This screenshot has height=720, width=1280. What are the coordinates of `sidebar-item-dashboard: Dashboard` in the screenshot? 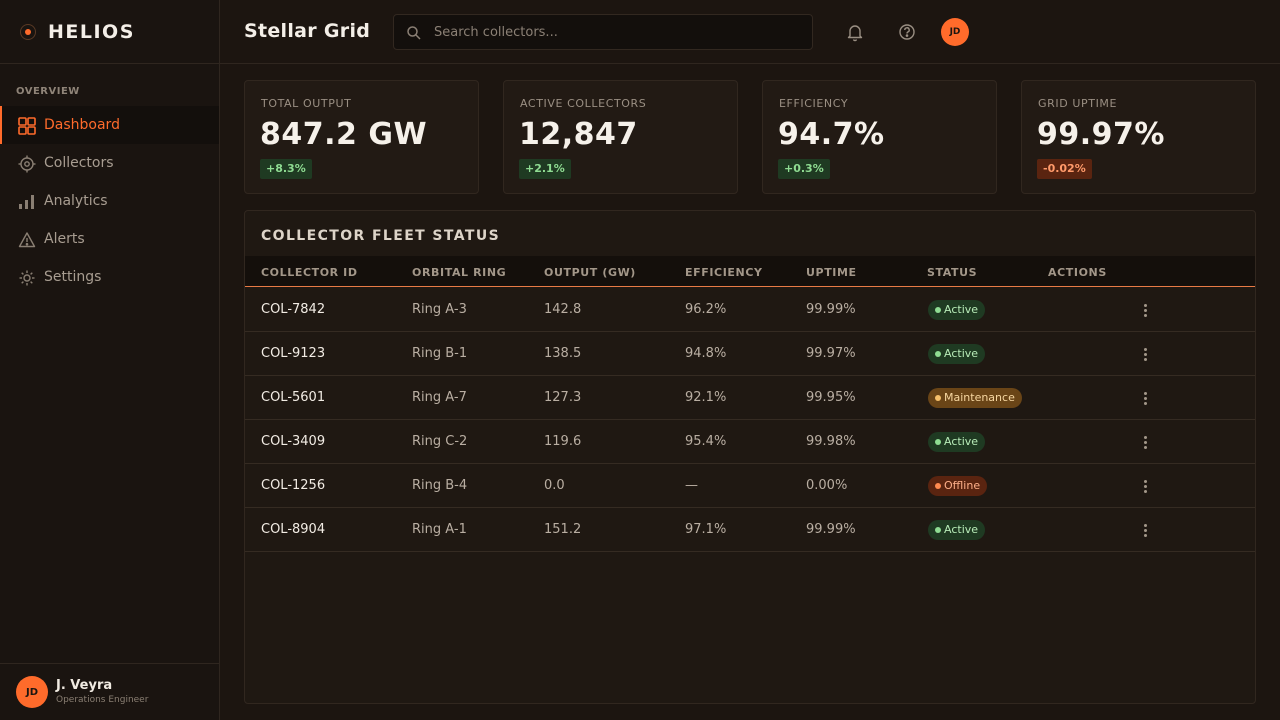 It's located at (109, 125).